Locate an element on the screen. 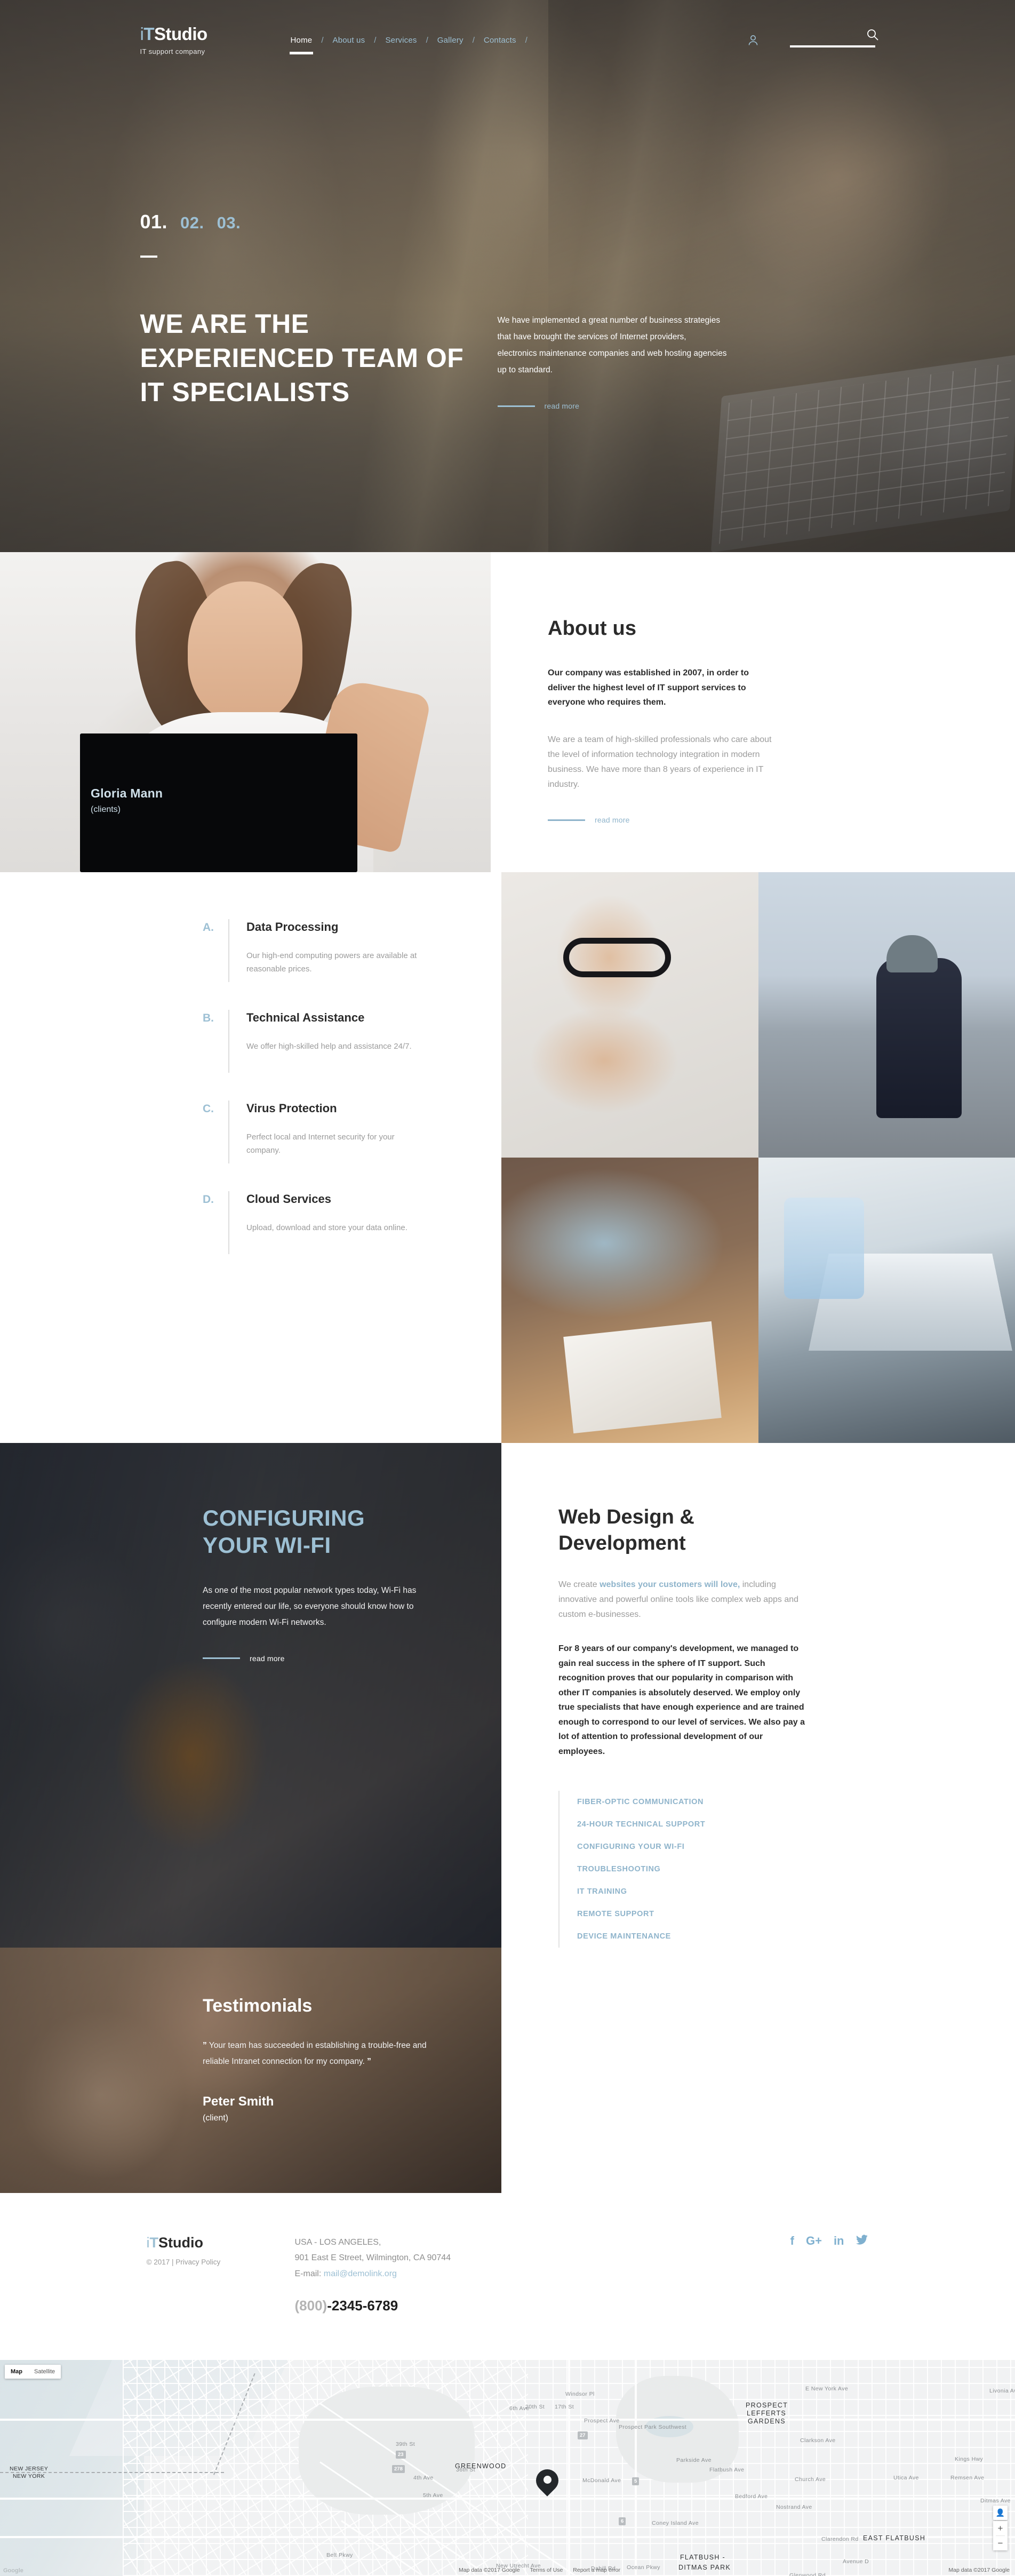  footer-copyright: © 2017 | Privacy Policy is located at coordinates (221, 2262).